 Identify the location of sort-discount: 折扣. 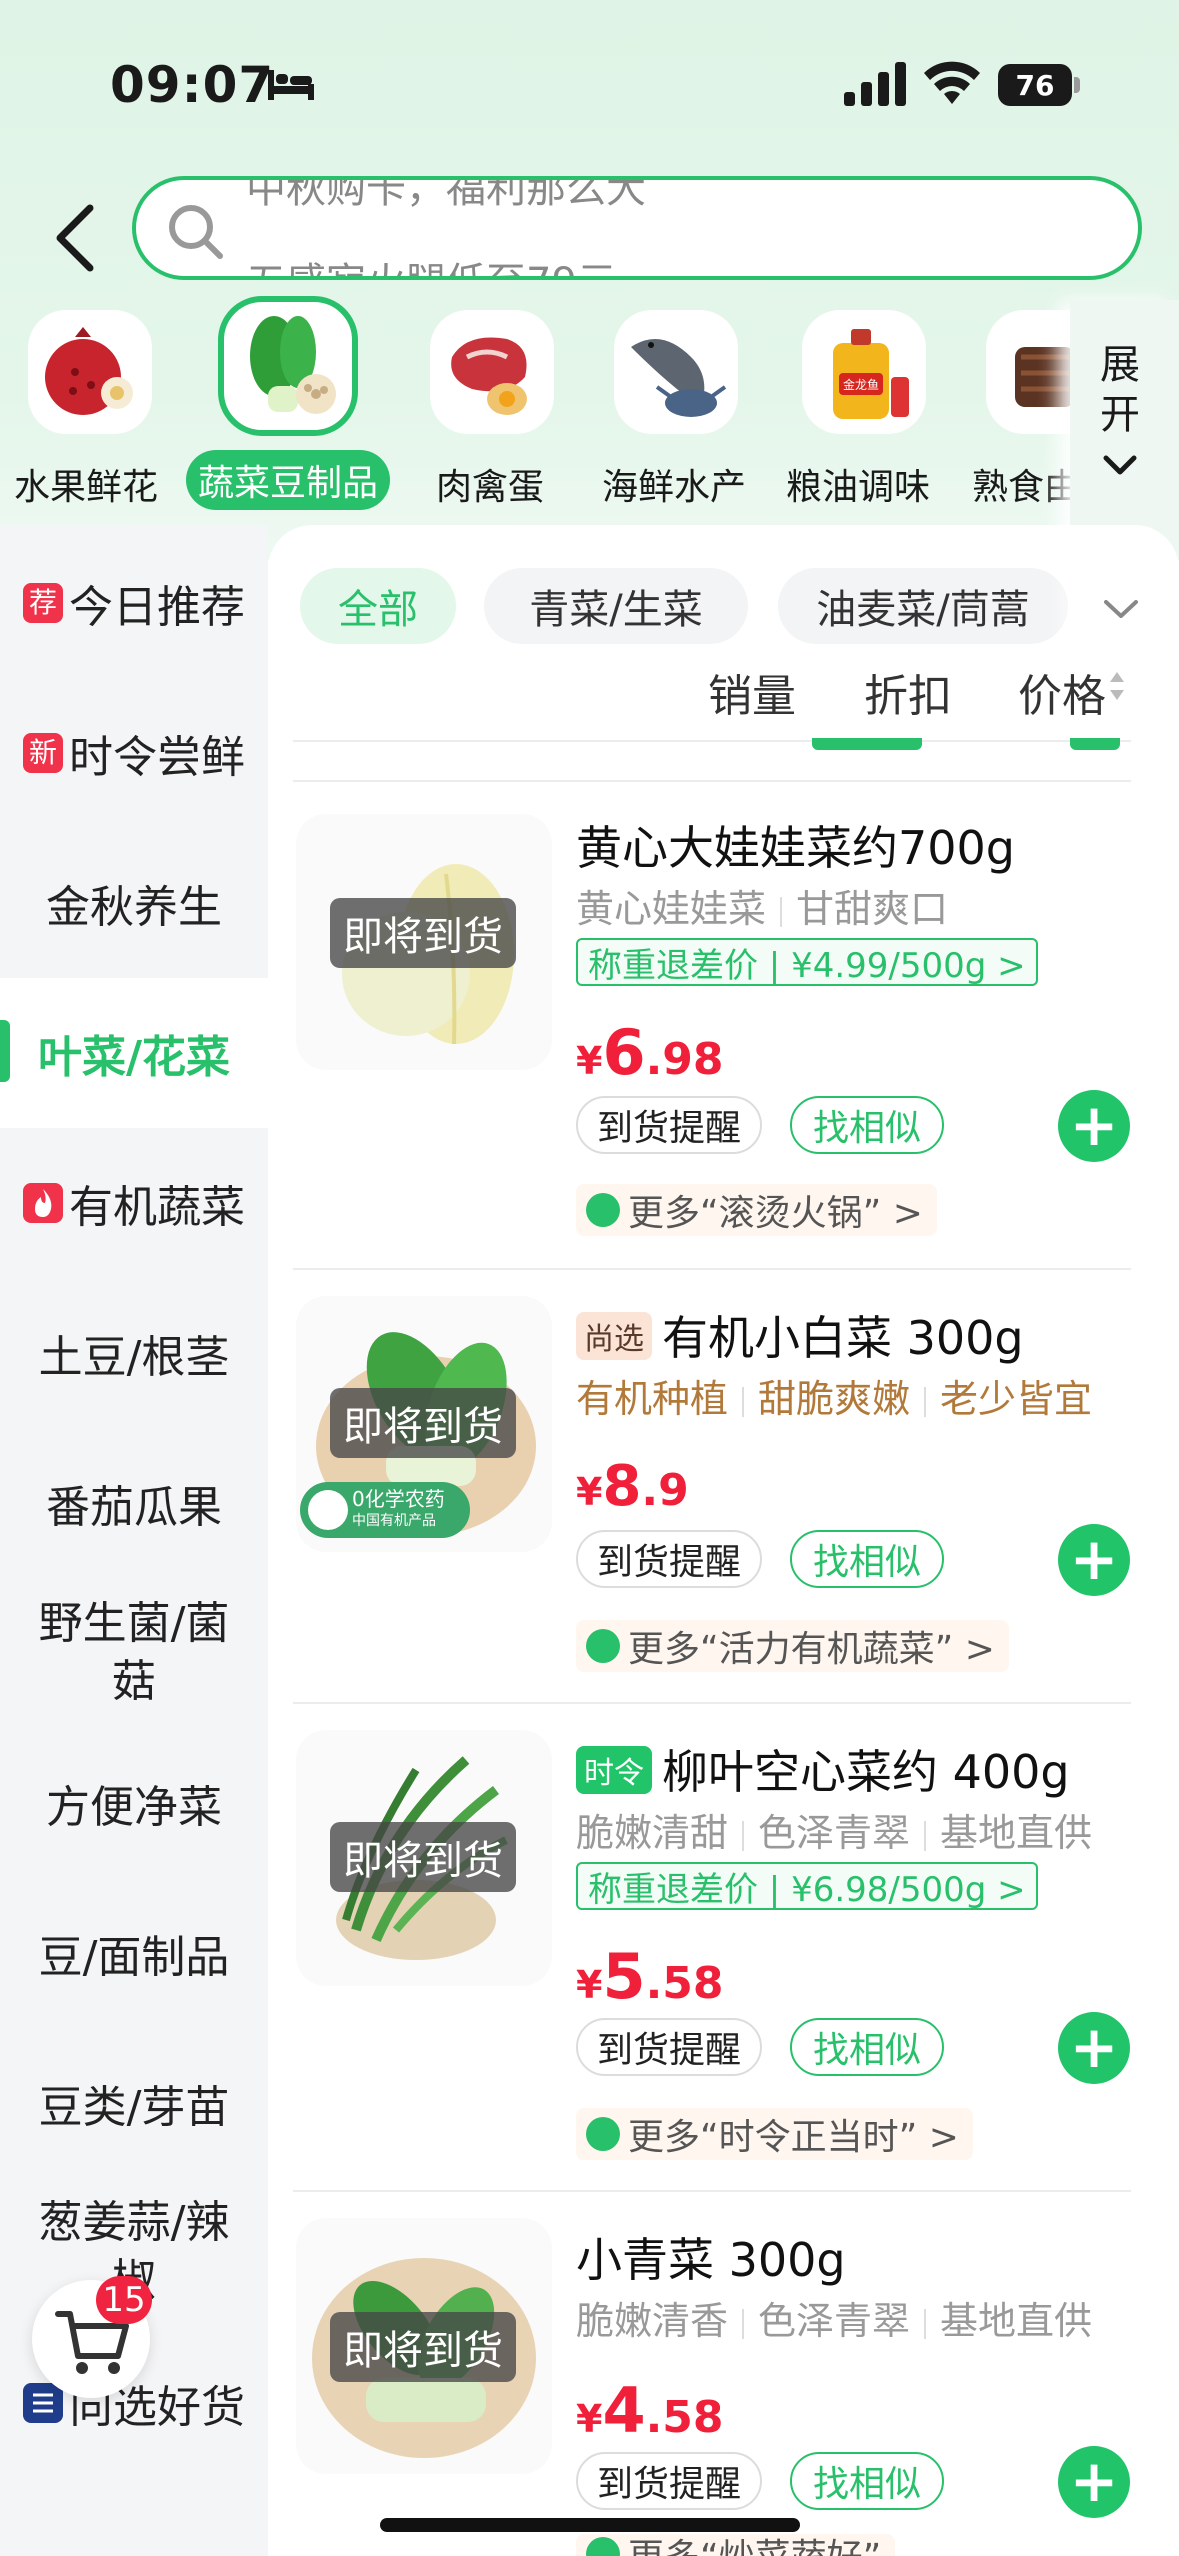
(908, 692).